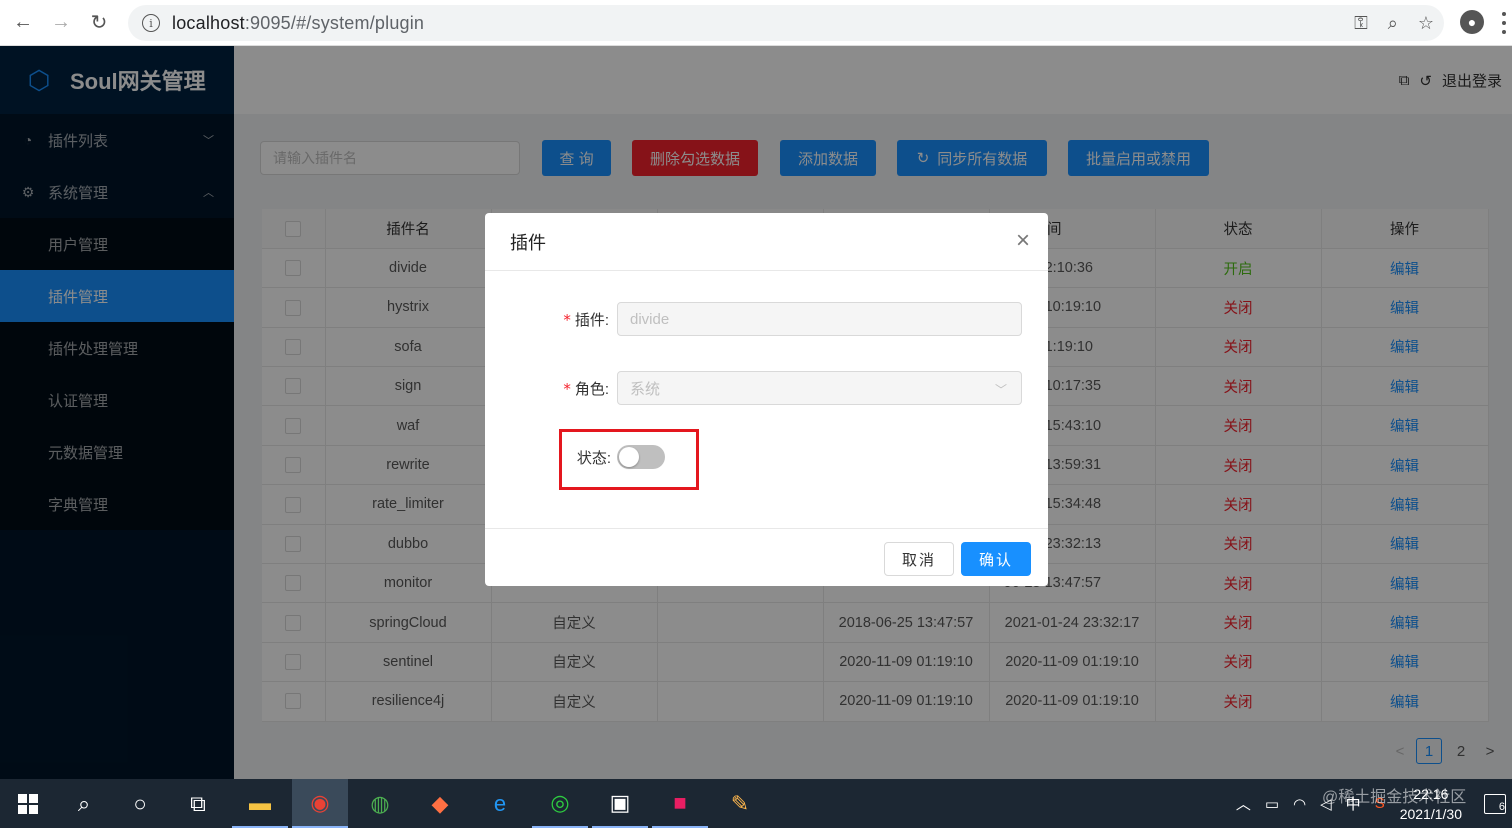  What do you see at coordinates (1426, 23) in the screenshot?
I see `bookmark-star-icon: ☆` at bounding box center [1426, 23].